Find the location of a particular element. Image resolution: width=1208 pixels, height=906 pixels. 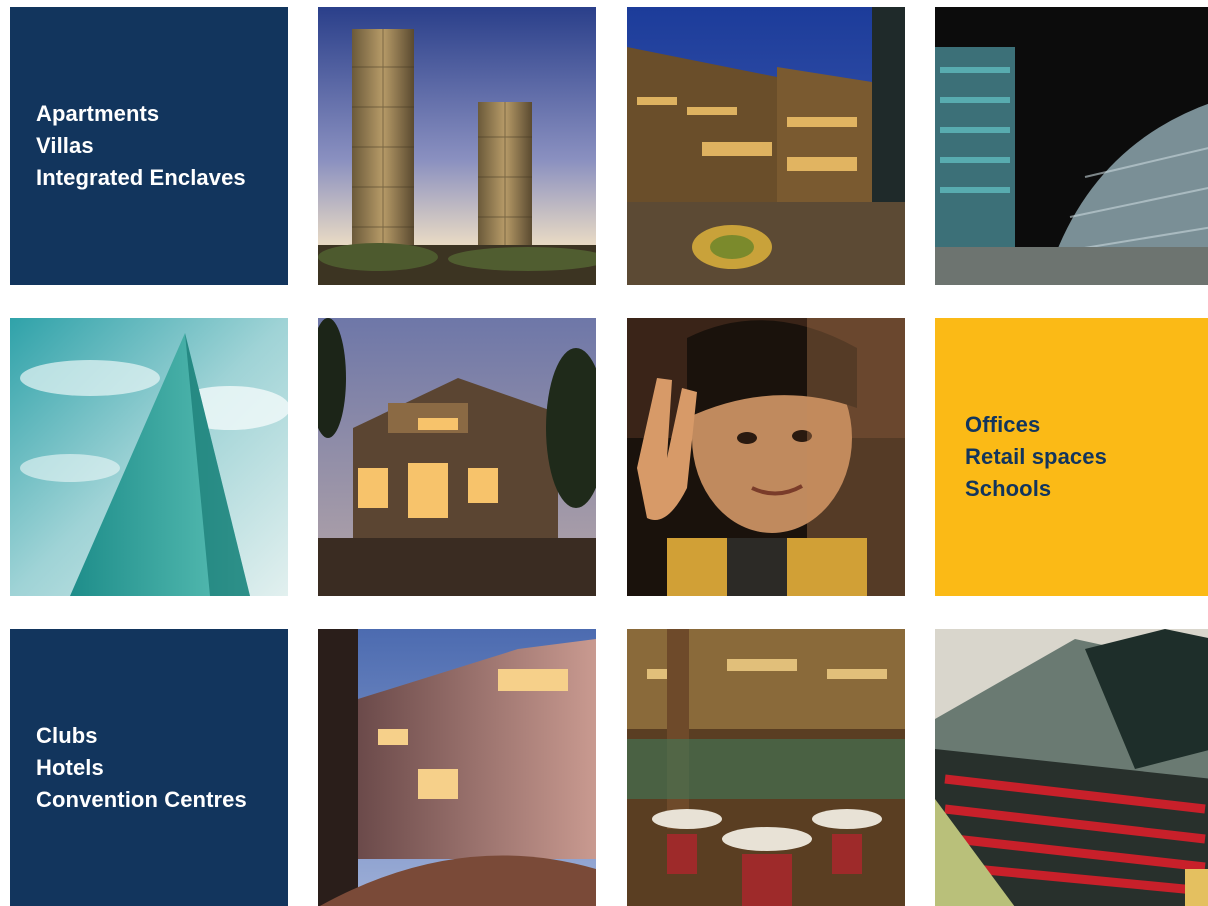

villa-dusk-photo is located at coordinates (457, 457).